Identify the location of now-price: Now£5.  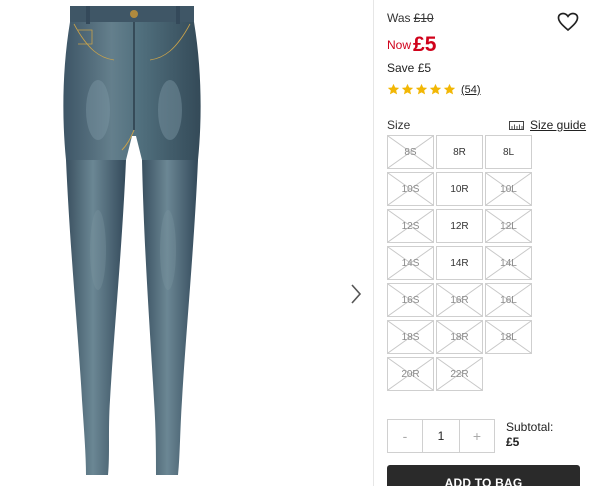
(412, 43).